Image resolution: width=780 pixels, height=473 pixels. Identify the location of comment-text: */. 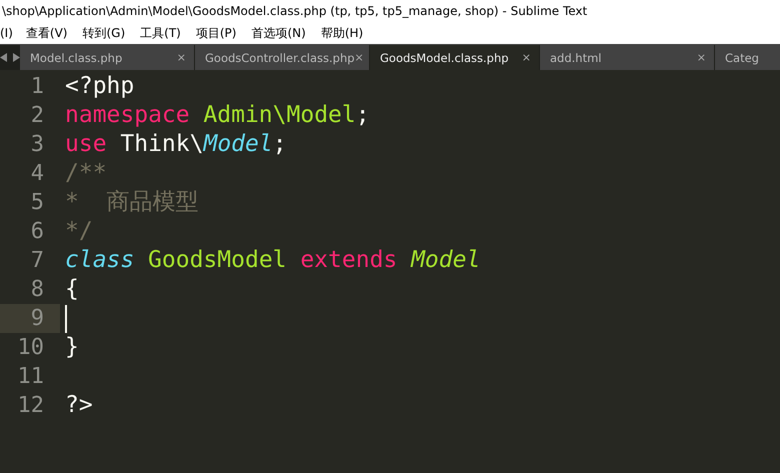
(79, 231).